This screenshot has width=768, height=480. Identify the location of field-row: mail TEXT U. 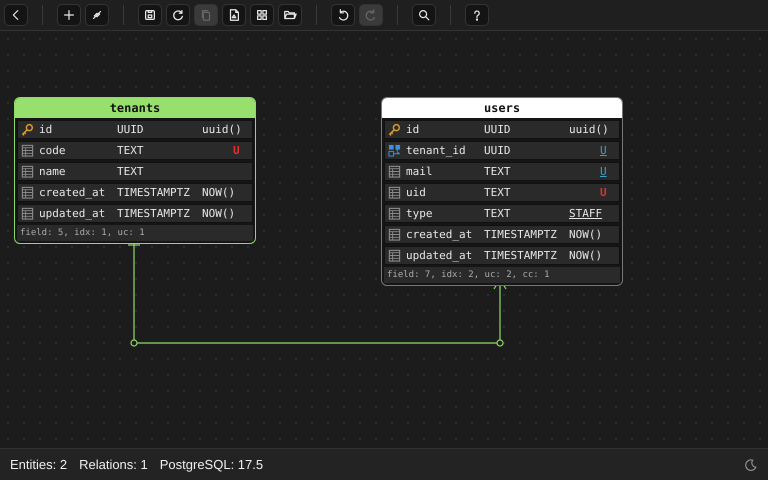
(502, 171).